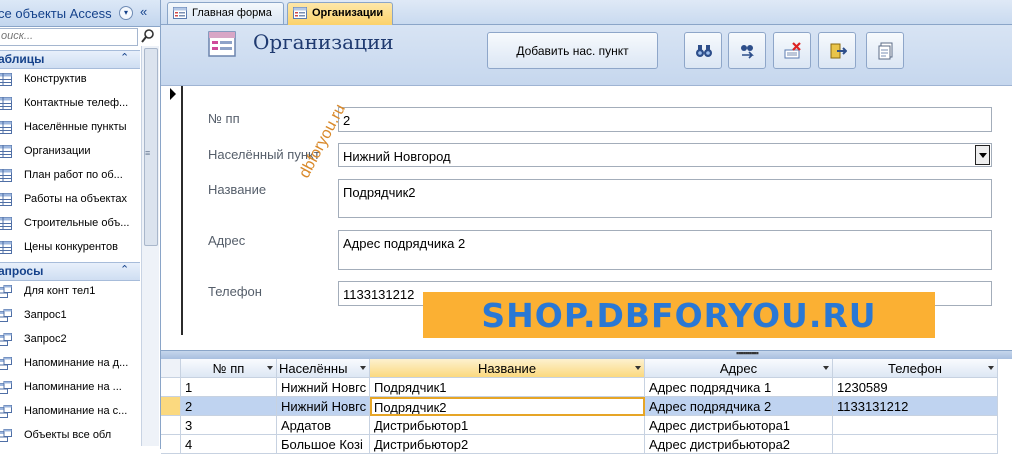  Describe the element at coordinates (397, 156) in the screenshot. I see `city-value: Нижний Новгород` at that location.